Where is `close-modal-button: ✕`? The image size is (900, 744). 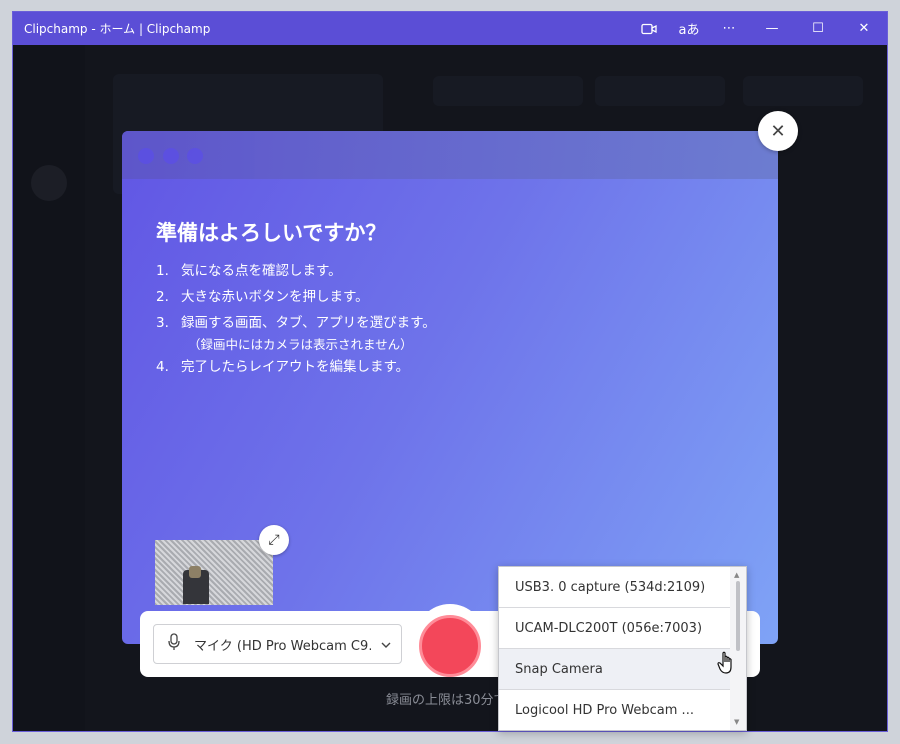 close-modal-button: ✕ is located at coordinates (778, 131).